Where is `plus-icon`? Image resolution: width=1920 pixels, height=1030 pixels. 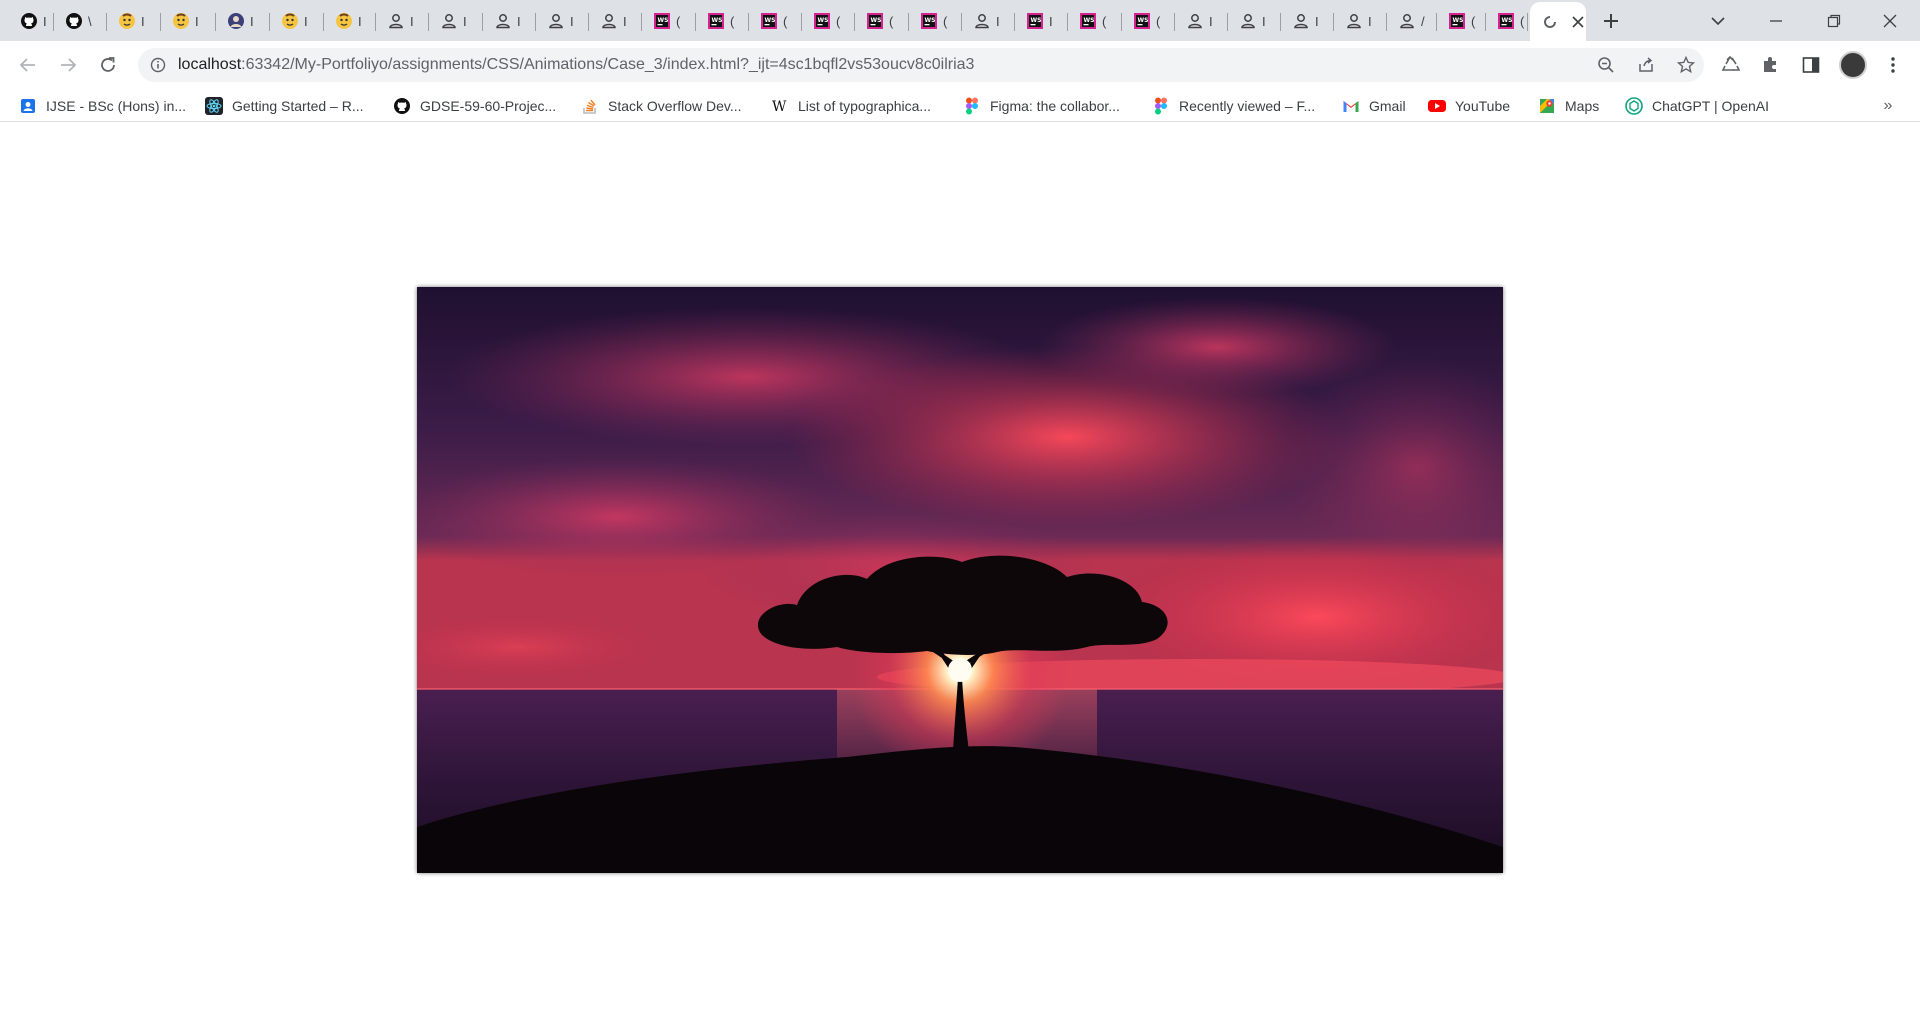
plus-icon is located at coordinates (1611, 21).